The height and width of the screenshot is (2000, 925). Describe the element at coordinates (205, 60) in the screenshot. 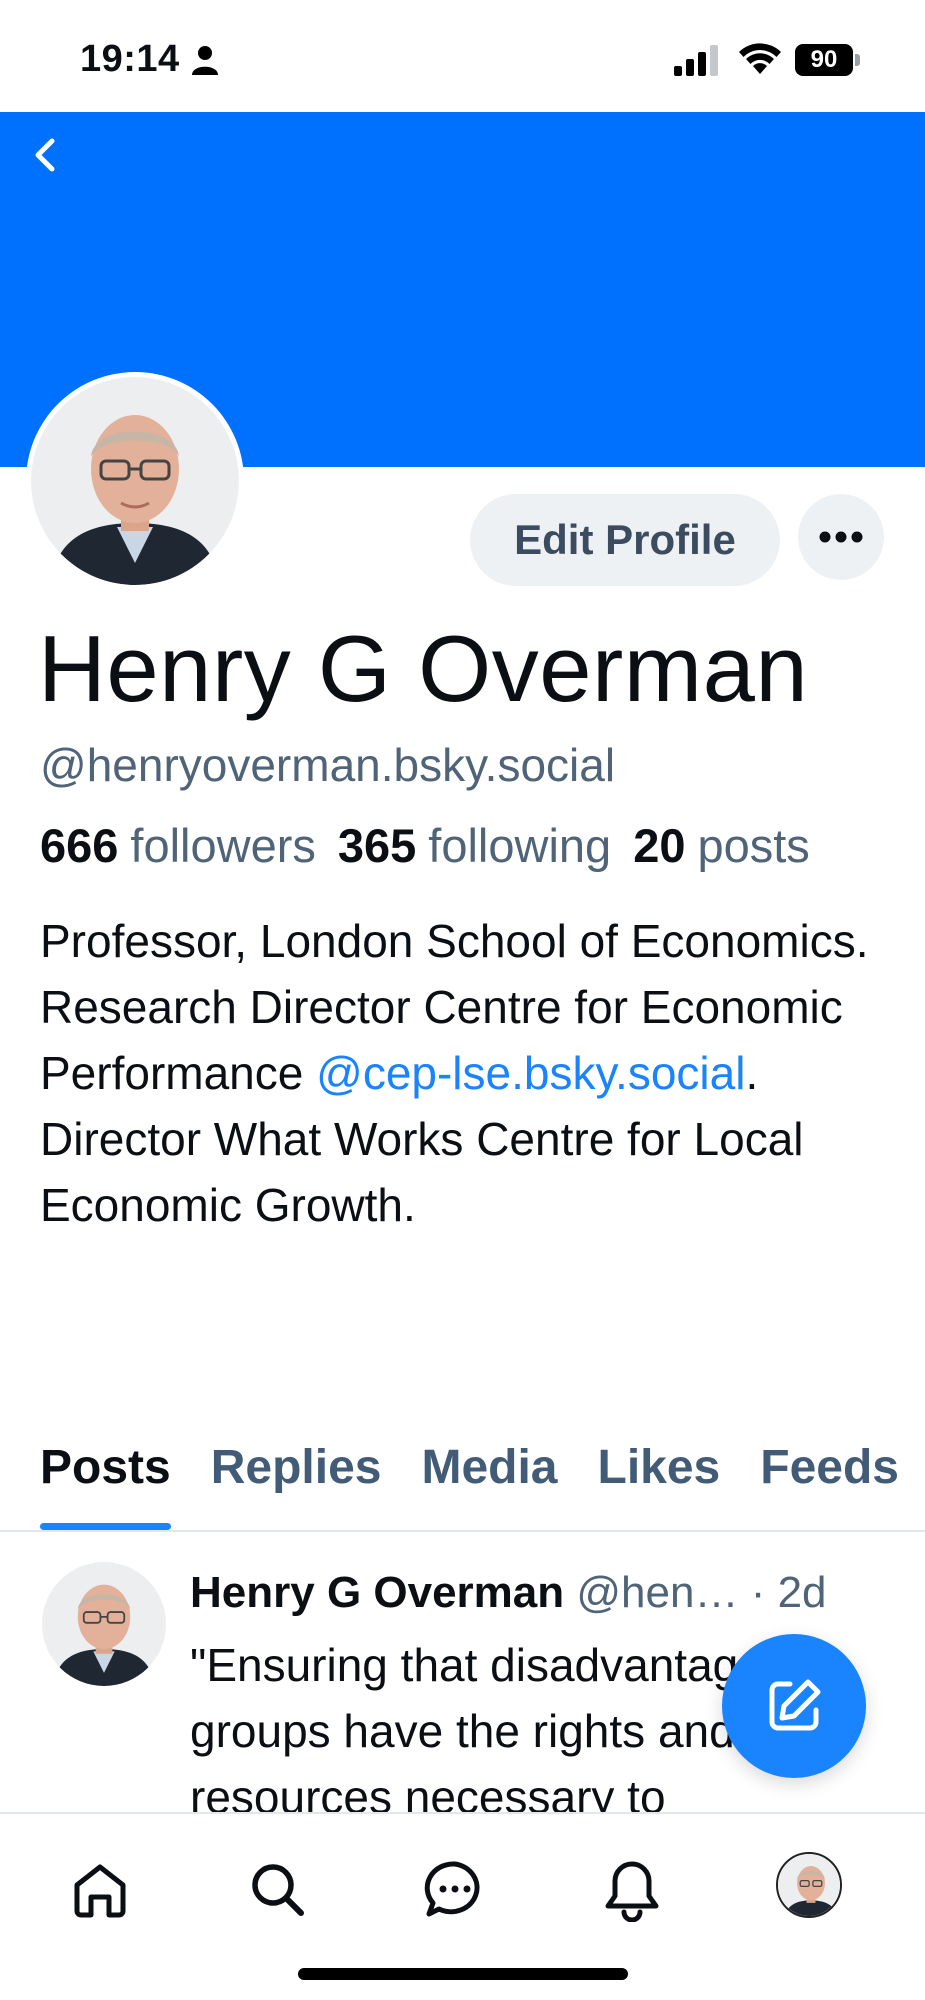

I see `person-icon` at that location.